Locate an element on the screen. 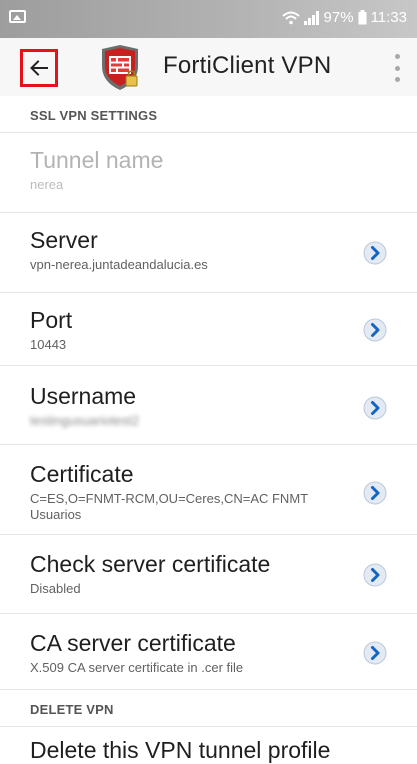 This screenshot has height=764, width=417. setting-value: testingusuariotest2 is located at coordinates (85, 420).